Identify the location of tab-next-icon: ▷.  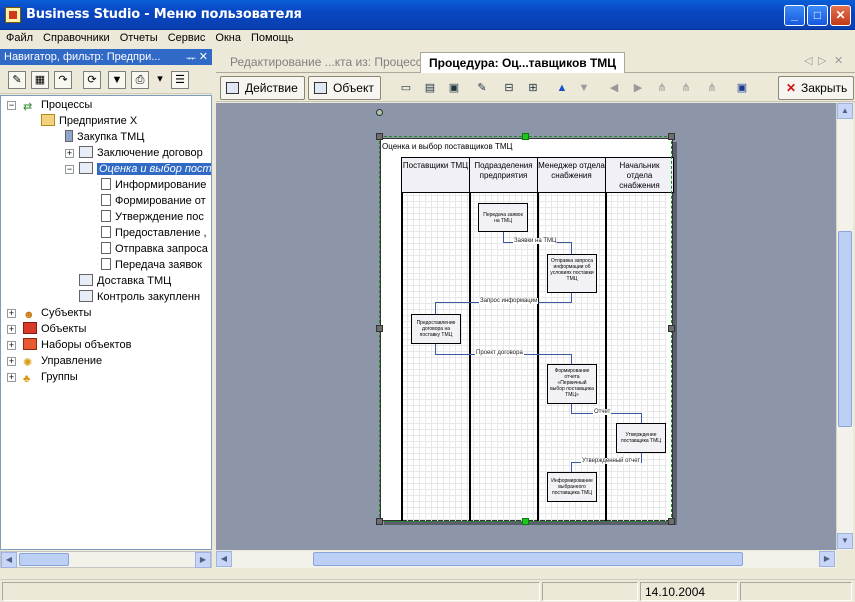
(822, 60).